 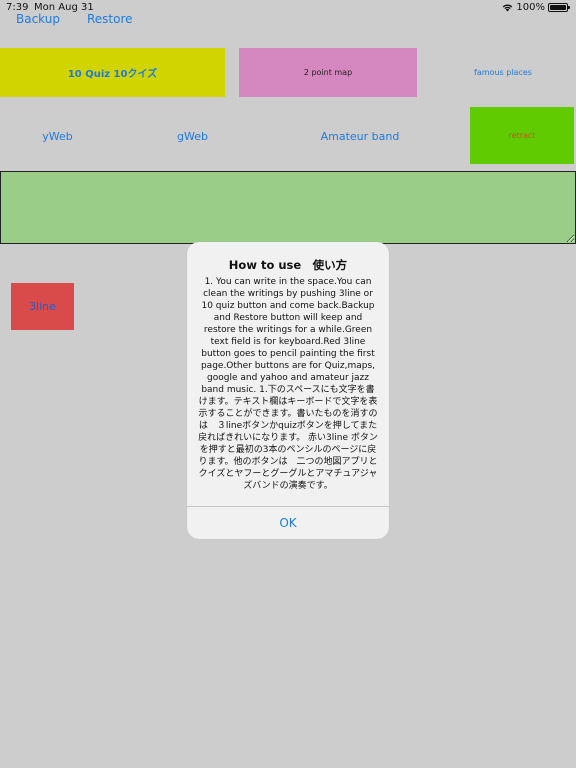 What do you see at coordinates (503, 72) in the screenshot?
I see `famous-places-button: famous places` at bounding box center [503, 72].